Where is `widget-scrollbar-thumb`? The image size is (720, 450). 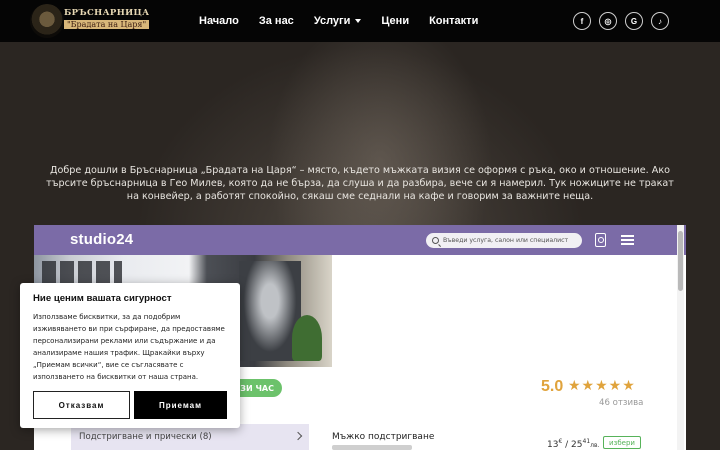 widget-scrollbar-thumb is located at coordinates (680, 261).